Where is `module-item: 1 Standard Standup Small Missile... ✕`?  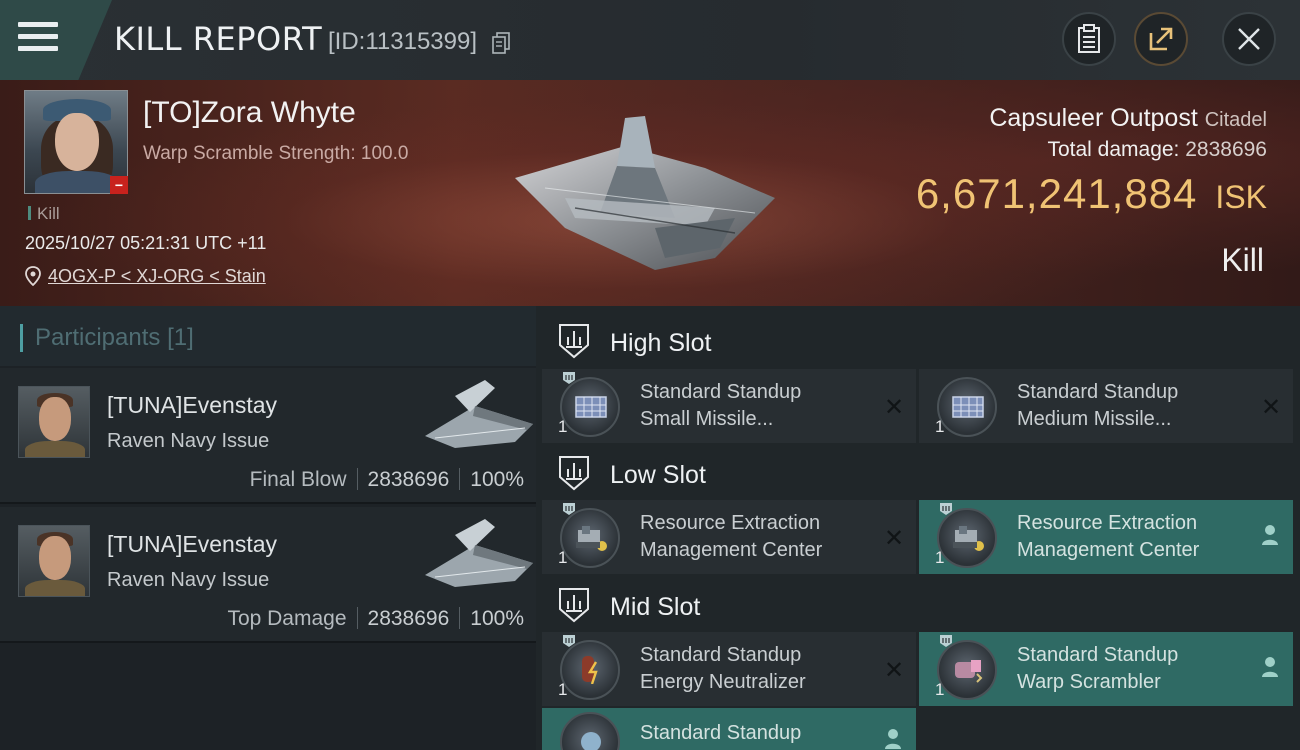
module-item: 1 Standard Standup Small Missile... ✕ is located at coordinates (729, 406).